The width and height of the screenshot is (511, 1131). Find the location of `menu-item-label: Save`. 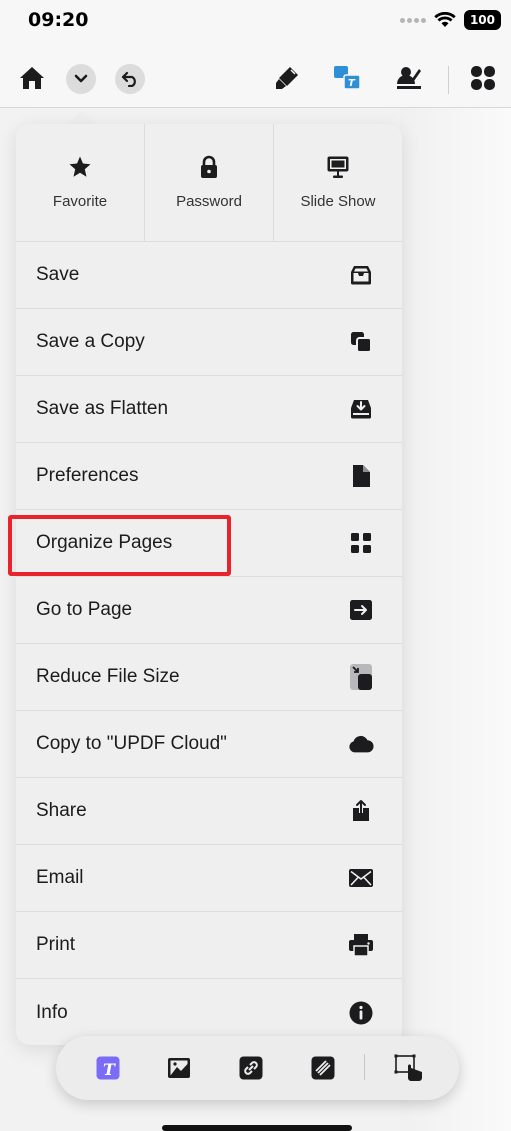

menu-item-label: Save is located at coordinates (58, 274).